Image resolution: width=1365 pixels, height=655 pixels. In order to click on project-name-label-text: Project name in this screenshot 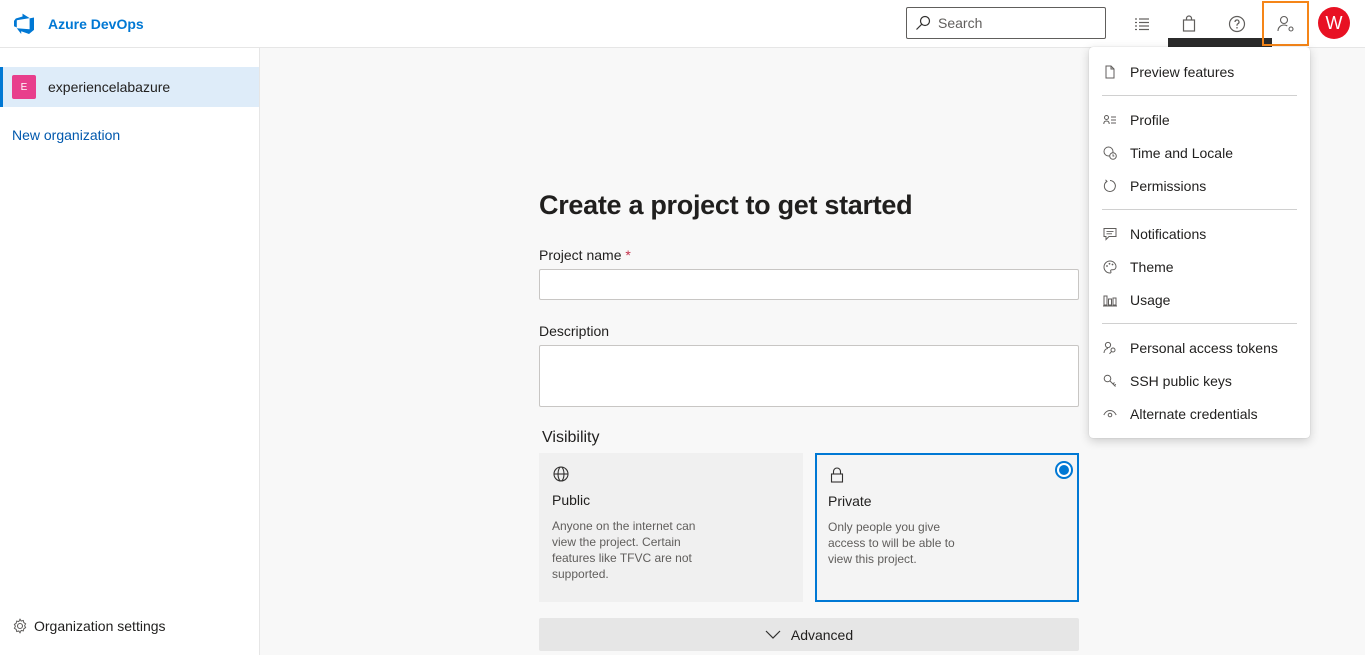, I will do `click(580, 255)`.